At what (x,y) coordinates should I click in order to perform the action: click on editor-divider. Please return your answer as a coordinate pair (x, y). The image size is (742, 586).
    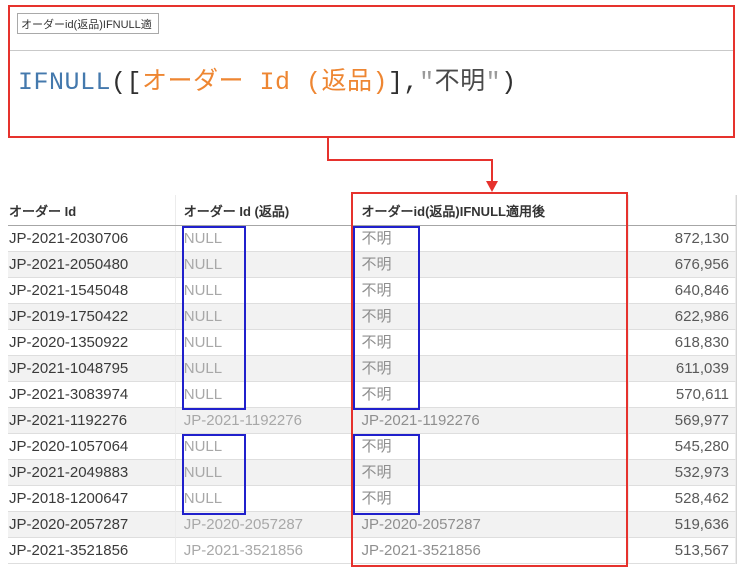
    Looking at the image, I should click on (371, 50).